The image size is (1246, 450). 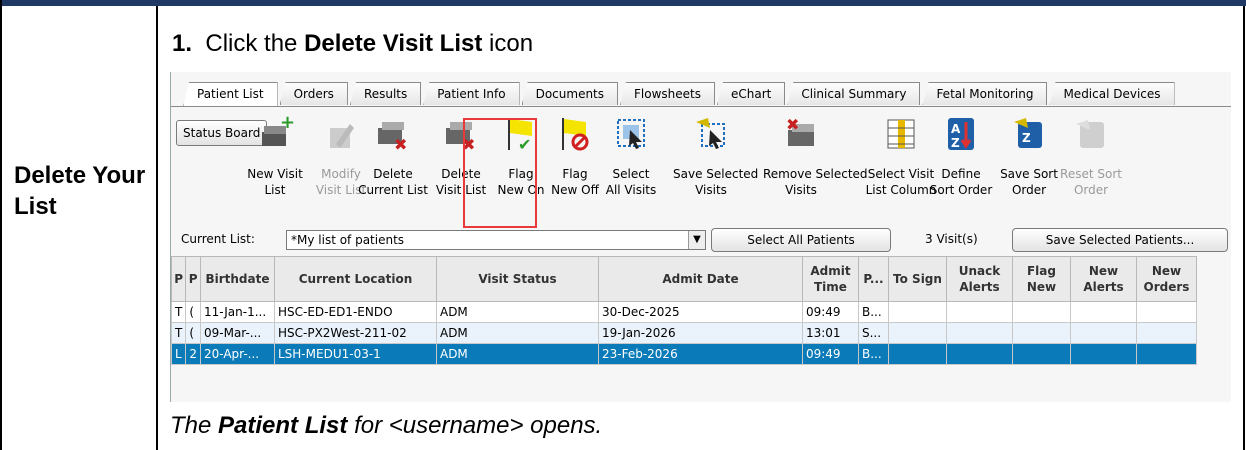 What do you see at coordinates (667, 93) in the screenshot?
I see `tab-flowsheets: Flowsheets` at bounding box center [667, 93].